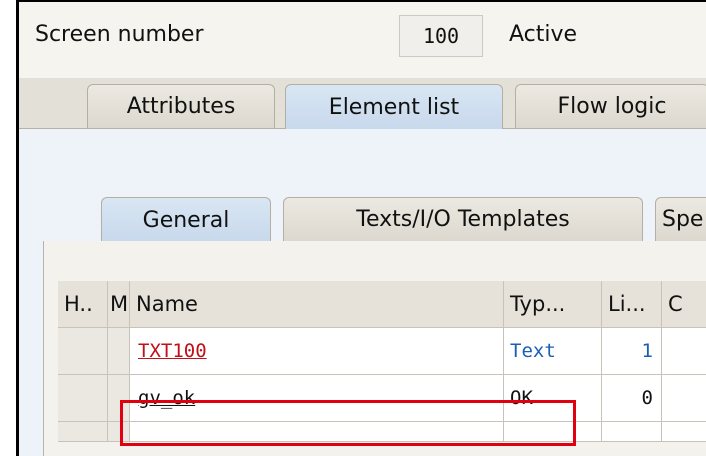  Describe the element at coordinates (166, 398) in the screenshot. I see `element-name-field: gv_ok` at that location.